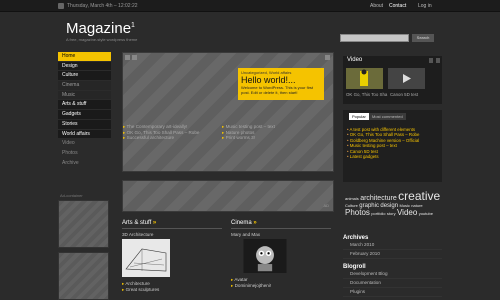 The height and width of the screenshot is (300, 500). I want to click on video-caption: OK Go, This Too Sha, so click(366, 94).